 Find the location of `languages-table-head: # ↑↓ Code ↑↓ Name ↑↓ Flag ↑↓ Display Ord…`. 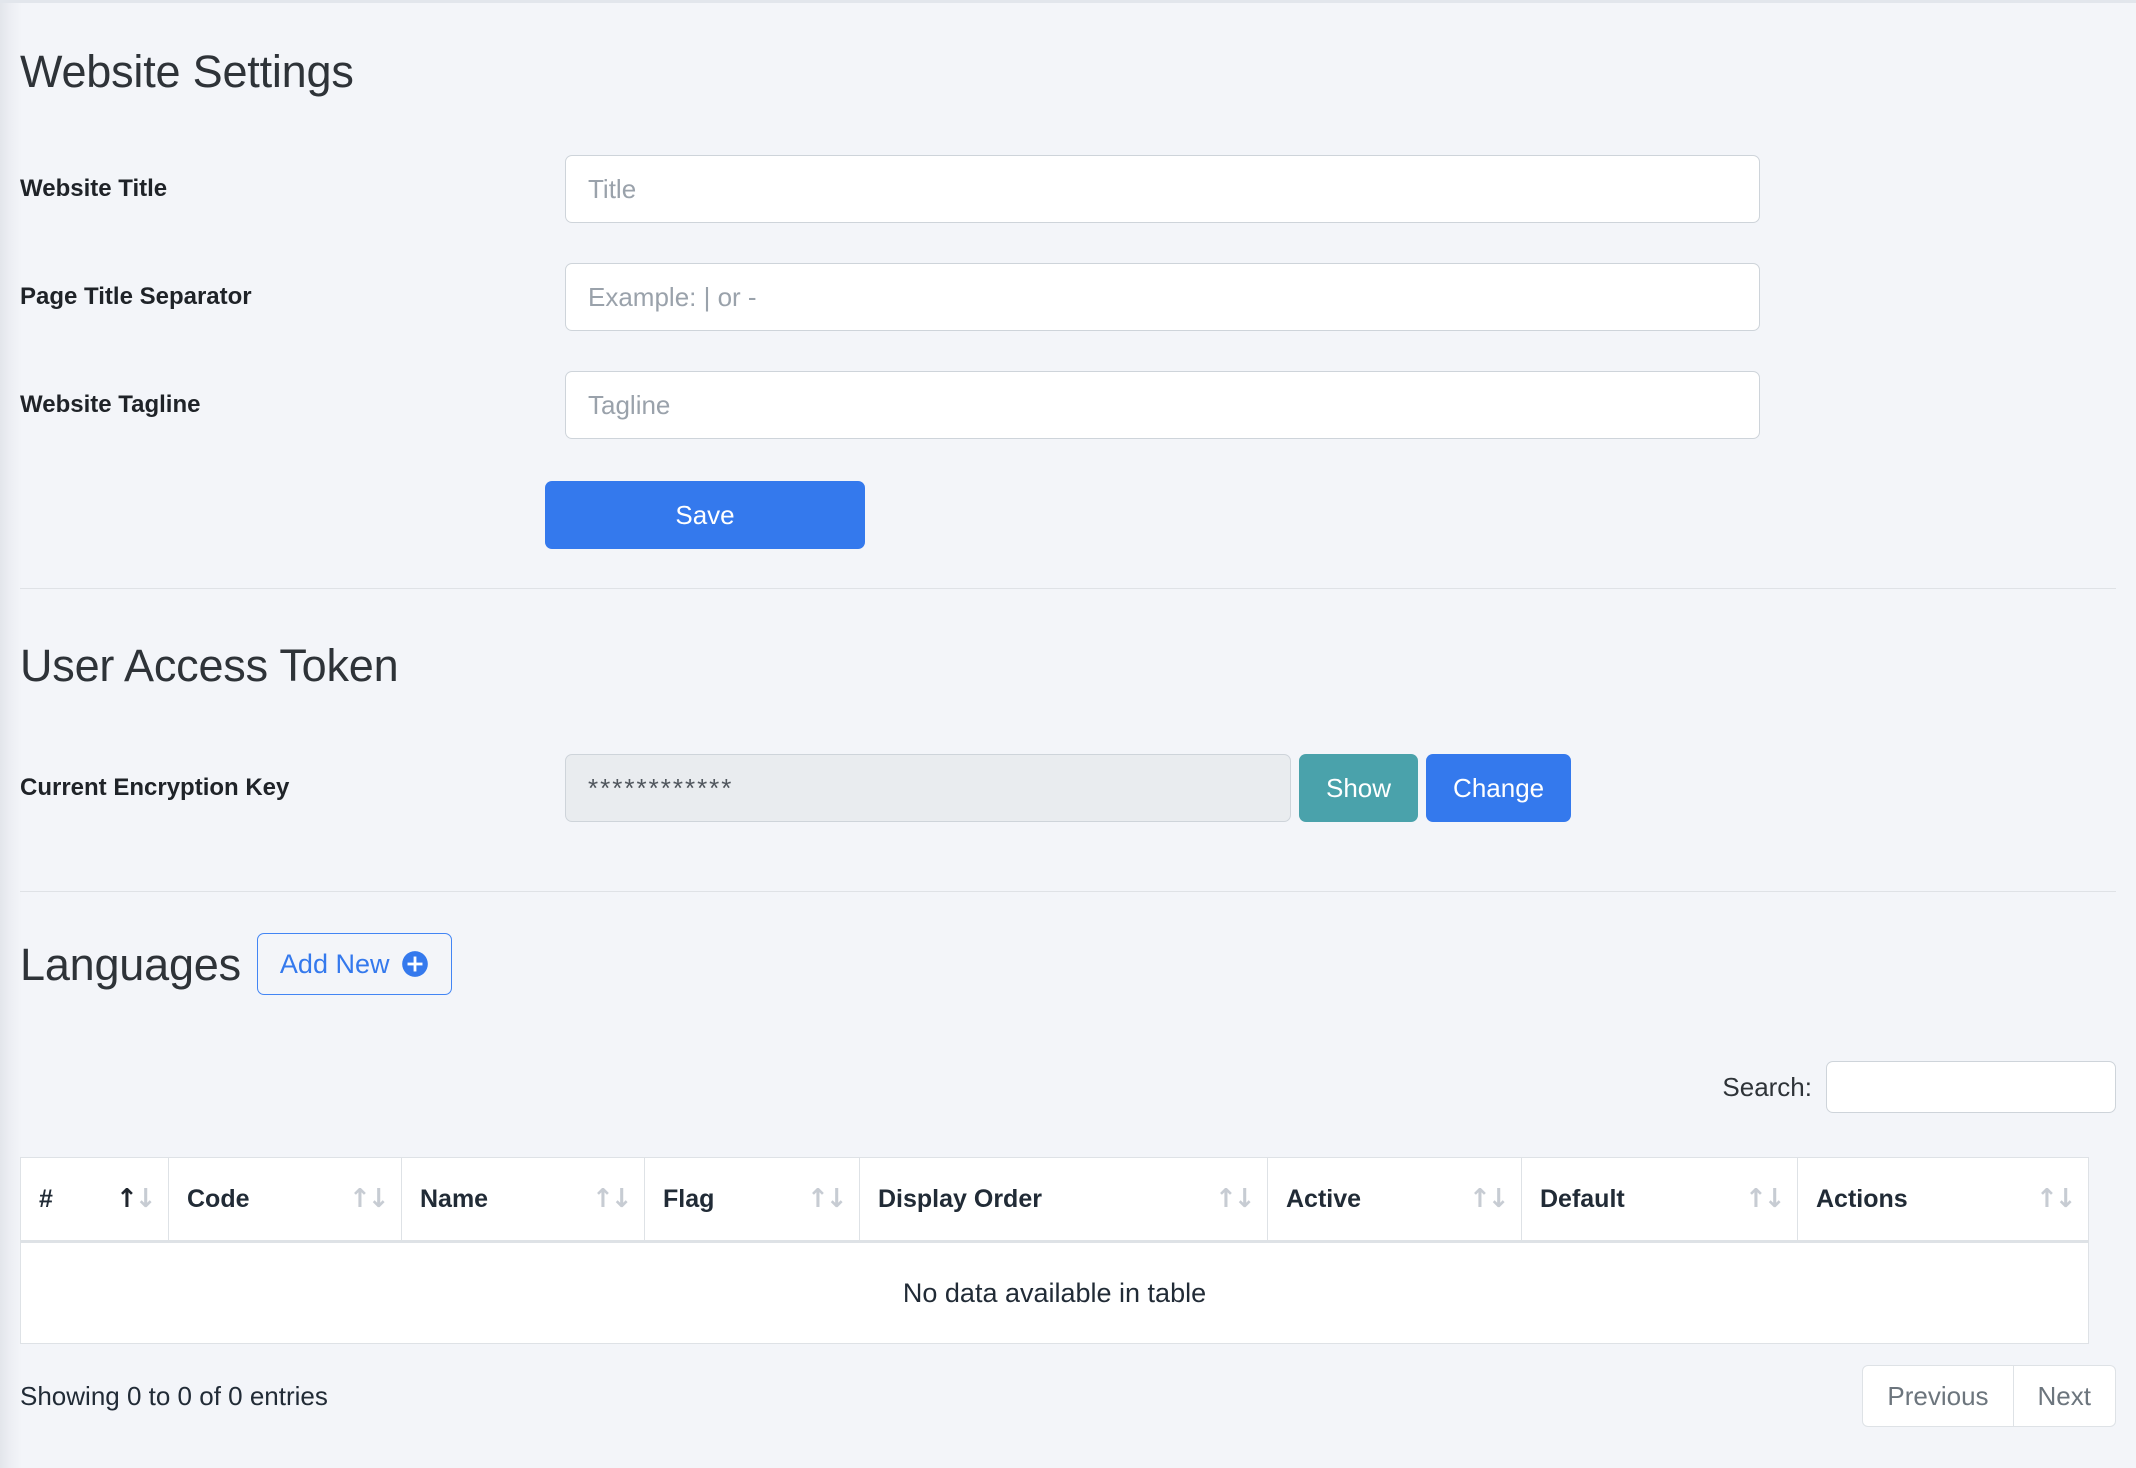

languages-table-head: # ↑↓ Code ↑↓ Name ↑↓ Flag ↑↓ Display Ord… is located at coordinates (1054, 1200).